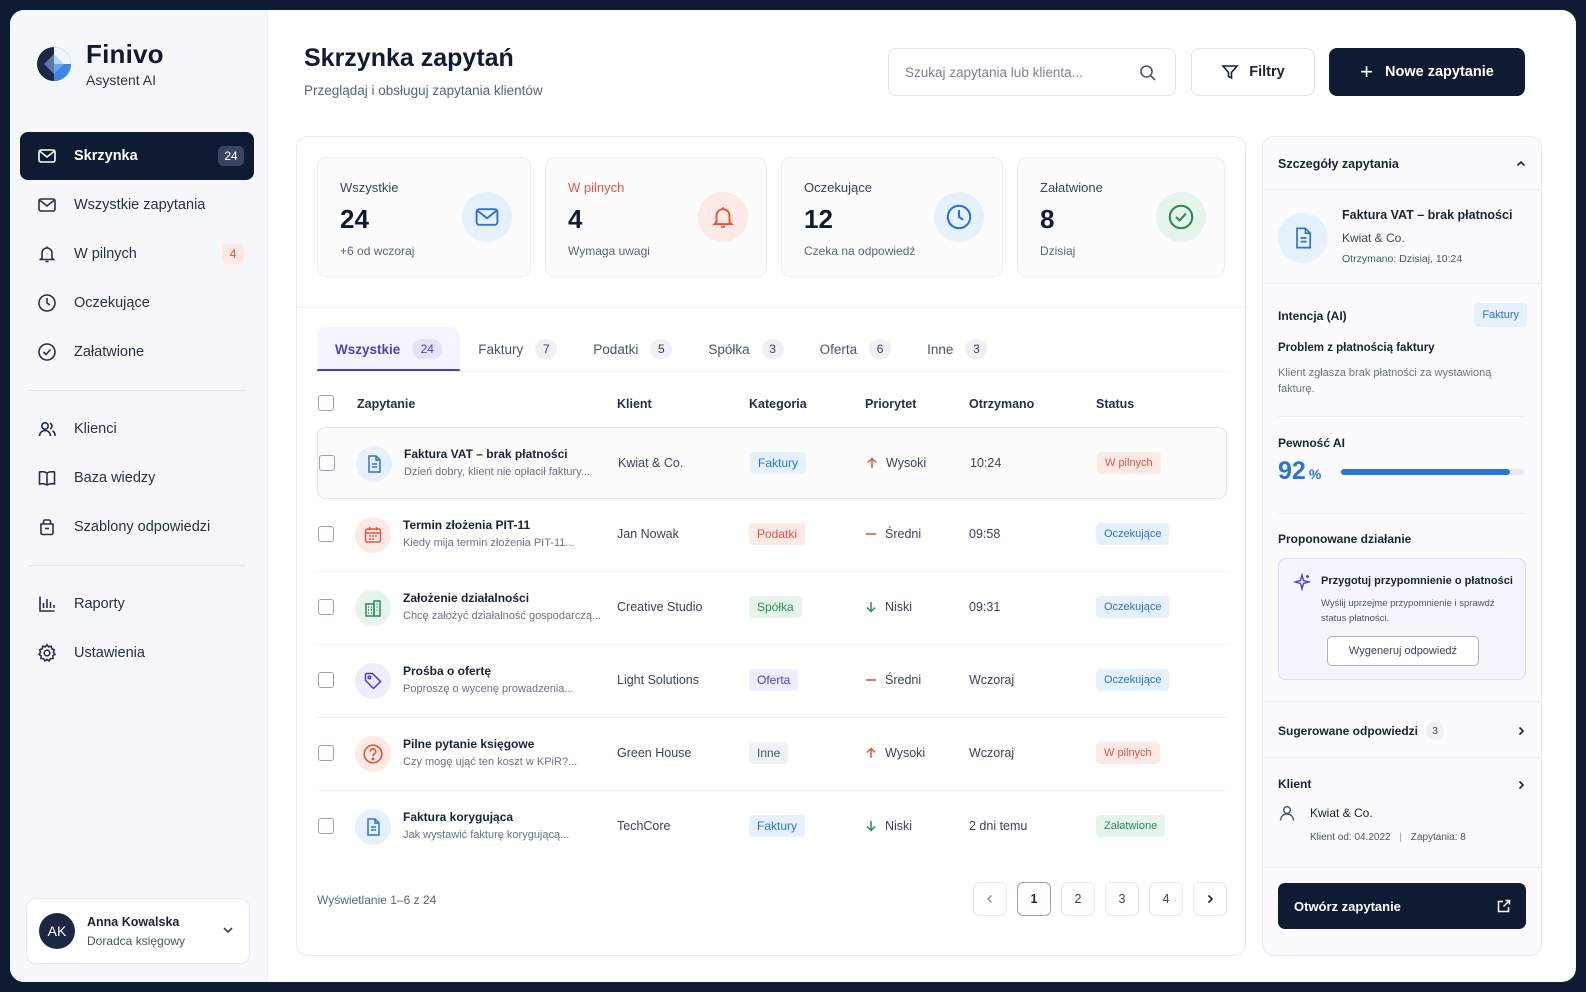 The width and height of the screenshot is (1586, 992). What do you see at coordinates (99, 604) in the screenshot?
I see `sidebar-item-label: Raporty` at bounding box center [99, 604].